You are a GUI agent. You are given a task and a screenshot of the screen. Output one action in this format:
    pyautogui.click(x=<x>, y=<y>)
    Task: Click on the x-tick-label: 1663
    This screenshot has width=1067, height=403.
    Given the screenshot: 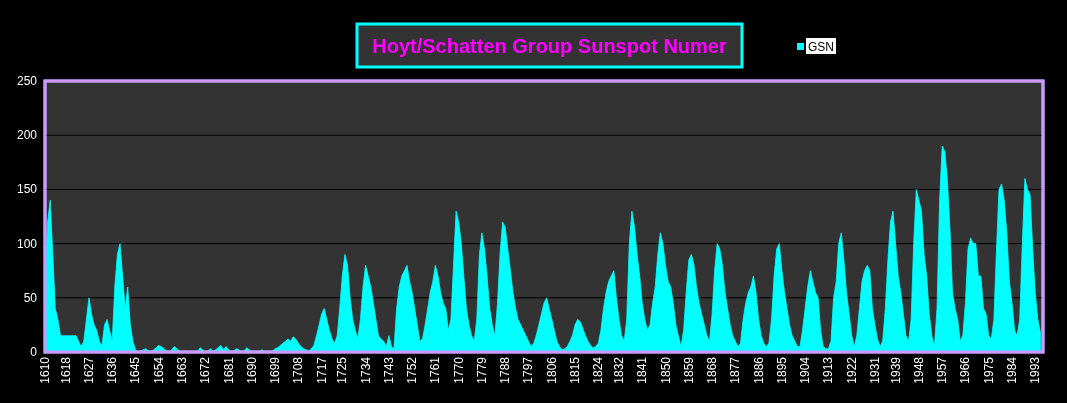 What is the action you would take?
    pyautogui.click(x=182, y=370)
    